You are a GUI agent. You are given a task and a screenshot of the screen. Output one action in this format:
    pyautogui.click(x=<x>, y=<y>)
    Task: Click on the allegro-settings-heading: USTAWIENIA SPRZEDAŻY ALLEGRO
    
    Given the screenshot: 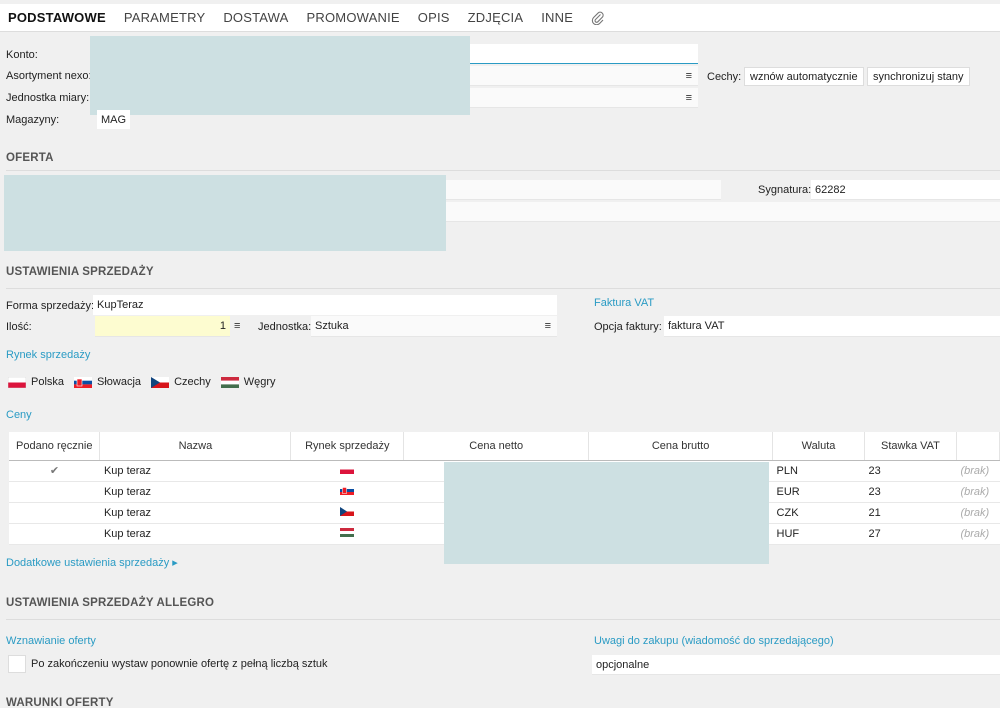 What is the action you would take?
    pyautogui.click(x=110, y=603)
    